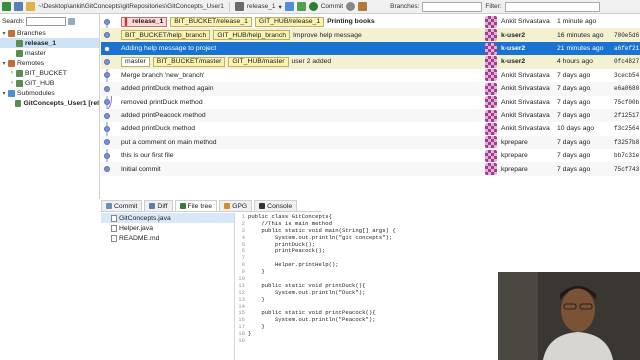 This screenshot has height=360, width=640. Describe the element at coordinates (251, 35) in the screenshot. I see `branch-label: GIT_HUB/help_branch` at that location.